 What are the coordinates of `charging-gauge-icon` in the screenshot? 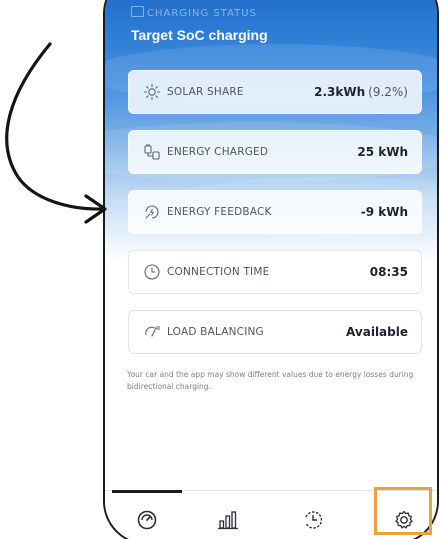 It's located at (147, 520).